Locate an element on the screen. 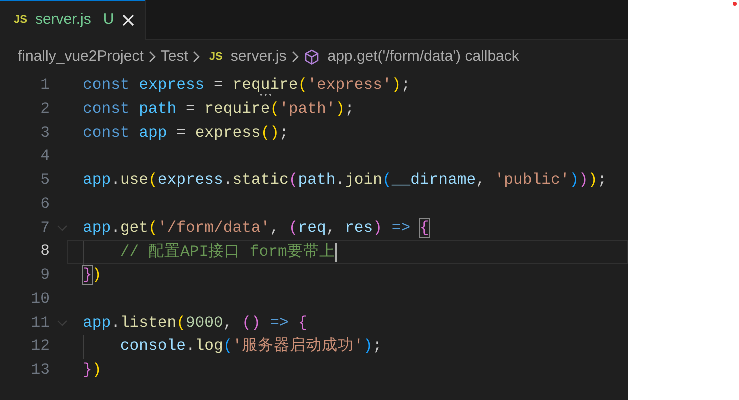  bracket: { is located at coordinates (303, 323).